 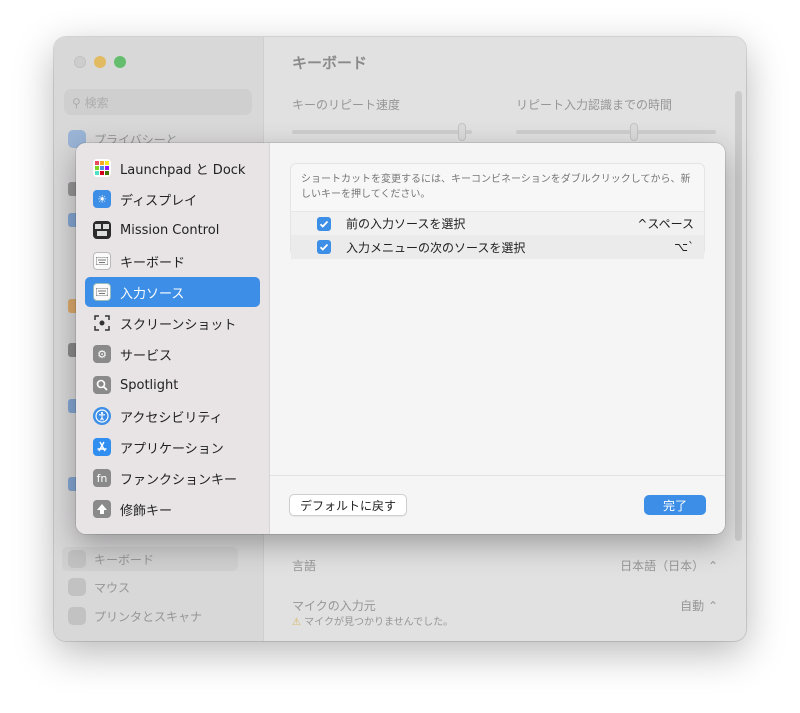 I want to click on category-label: アプリケーション, so click(x=172, y=449).